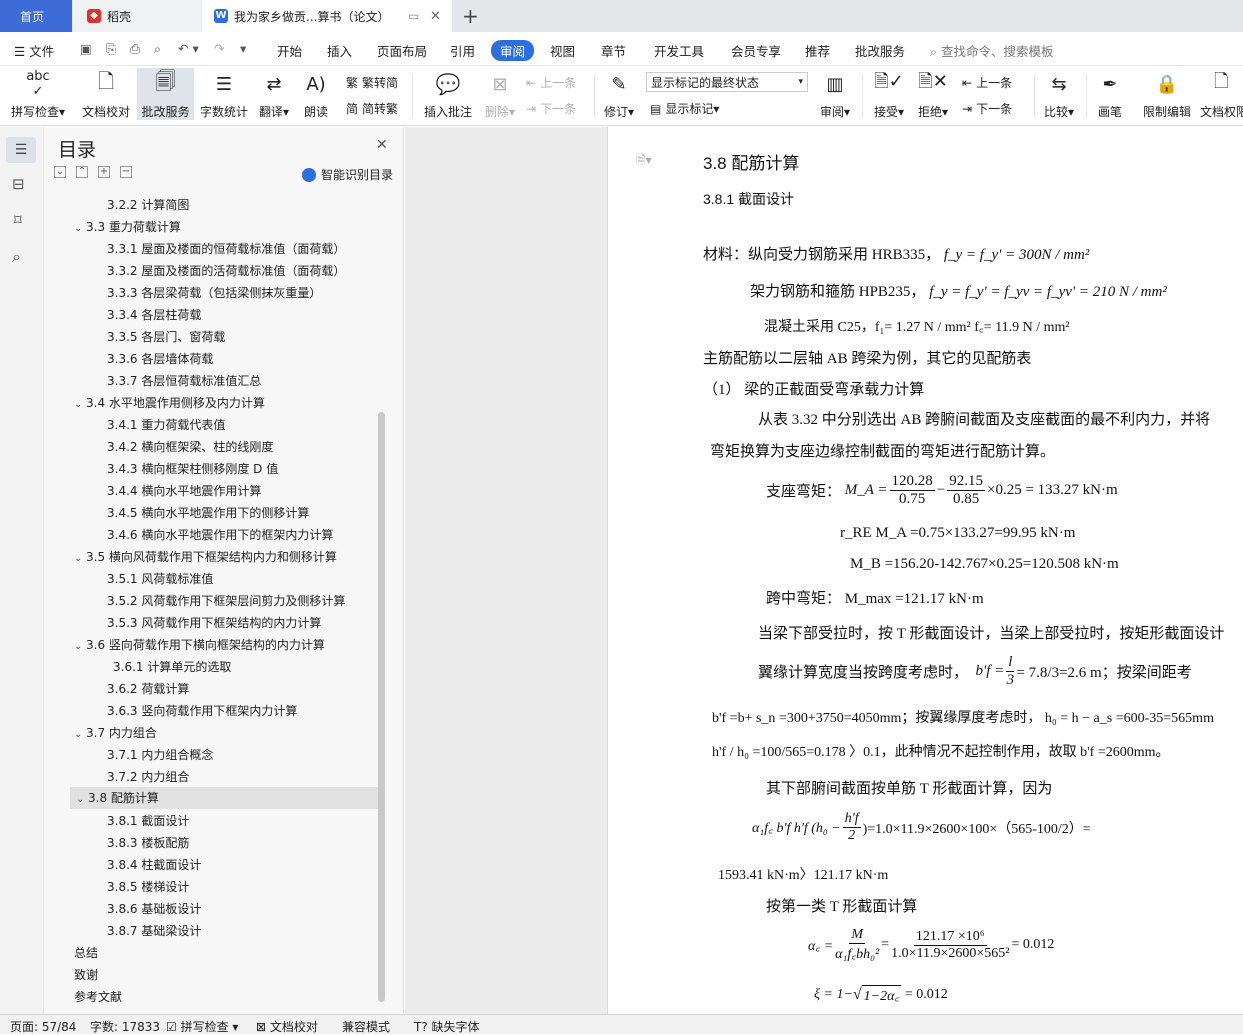 This screenshot has height=1035, width=1243. Describe the element at coordinates (992, 50) in the screenshot. I see `command-search: ⌕ 查找命令、搜索模板` at that location.